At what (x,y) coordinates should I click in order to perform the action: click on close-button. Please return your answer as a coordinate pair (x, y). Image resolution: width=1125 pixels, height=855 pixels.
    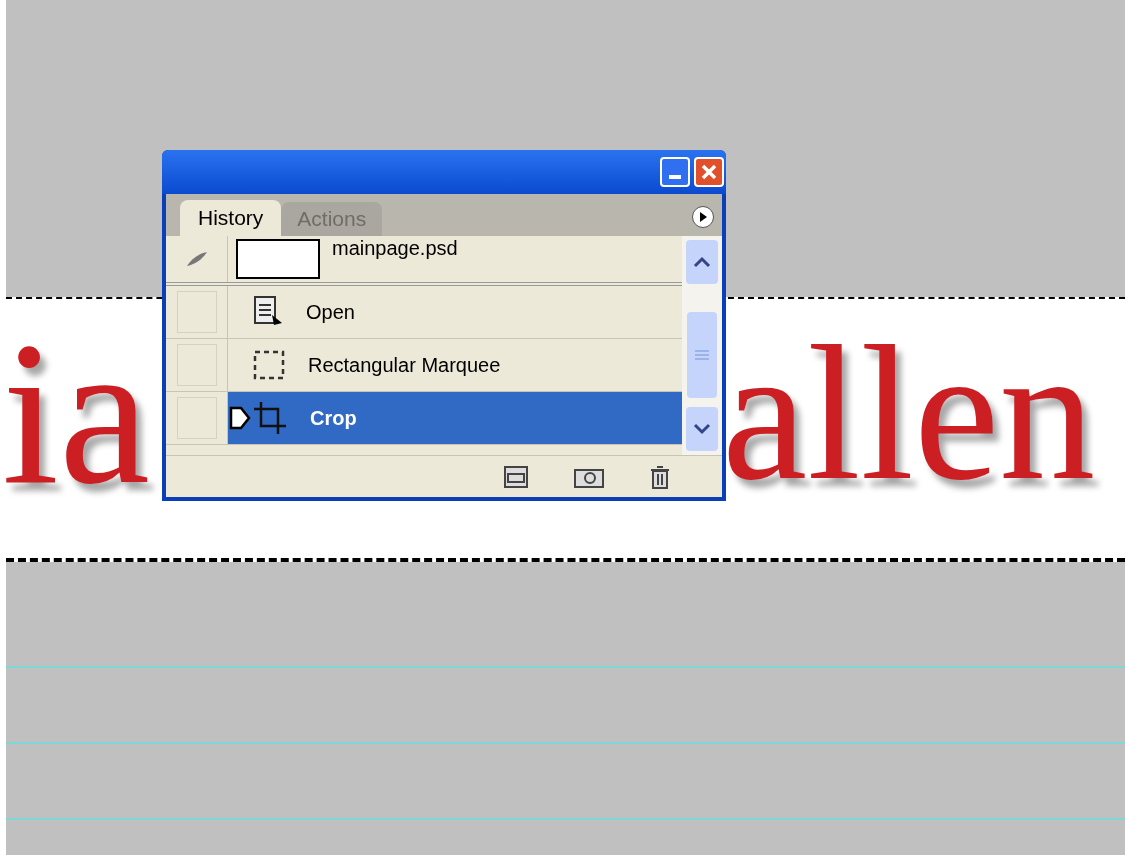
    Looking at the image, I should click on (709, 172).